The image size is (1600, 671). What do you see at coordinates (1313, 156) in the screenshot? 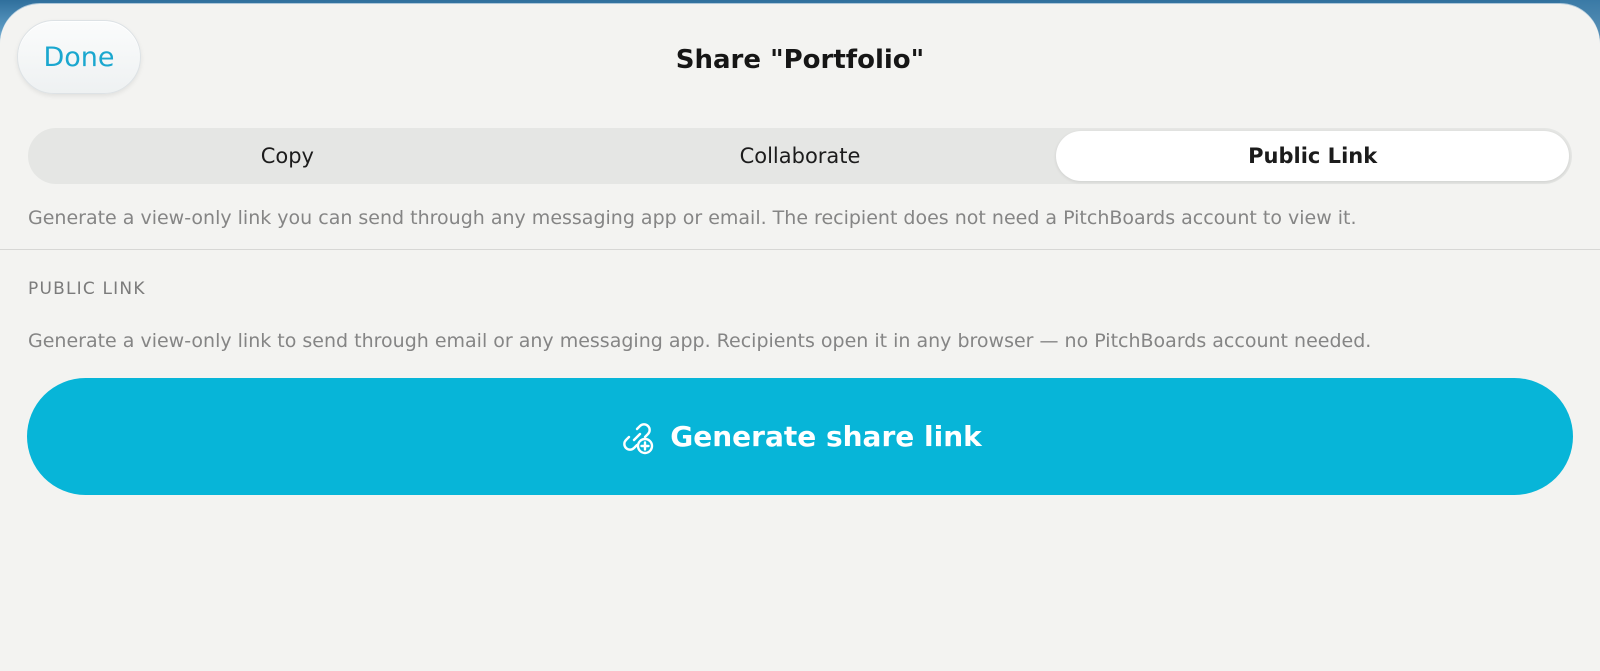
I see `tab-public-link: Public Link` at bounding box center [1313, 156].